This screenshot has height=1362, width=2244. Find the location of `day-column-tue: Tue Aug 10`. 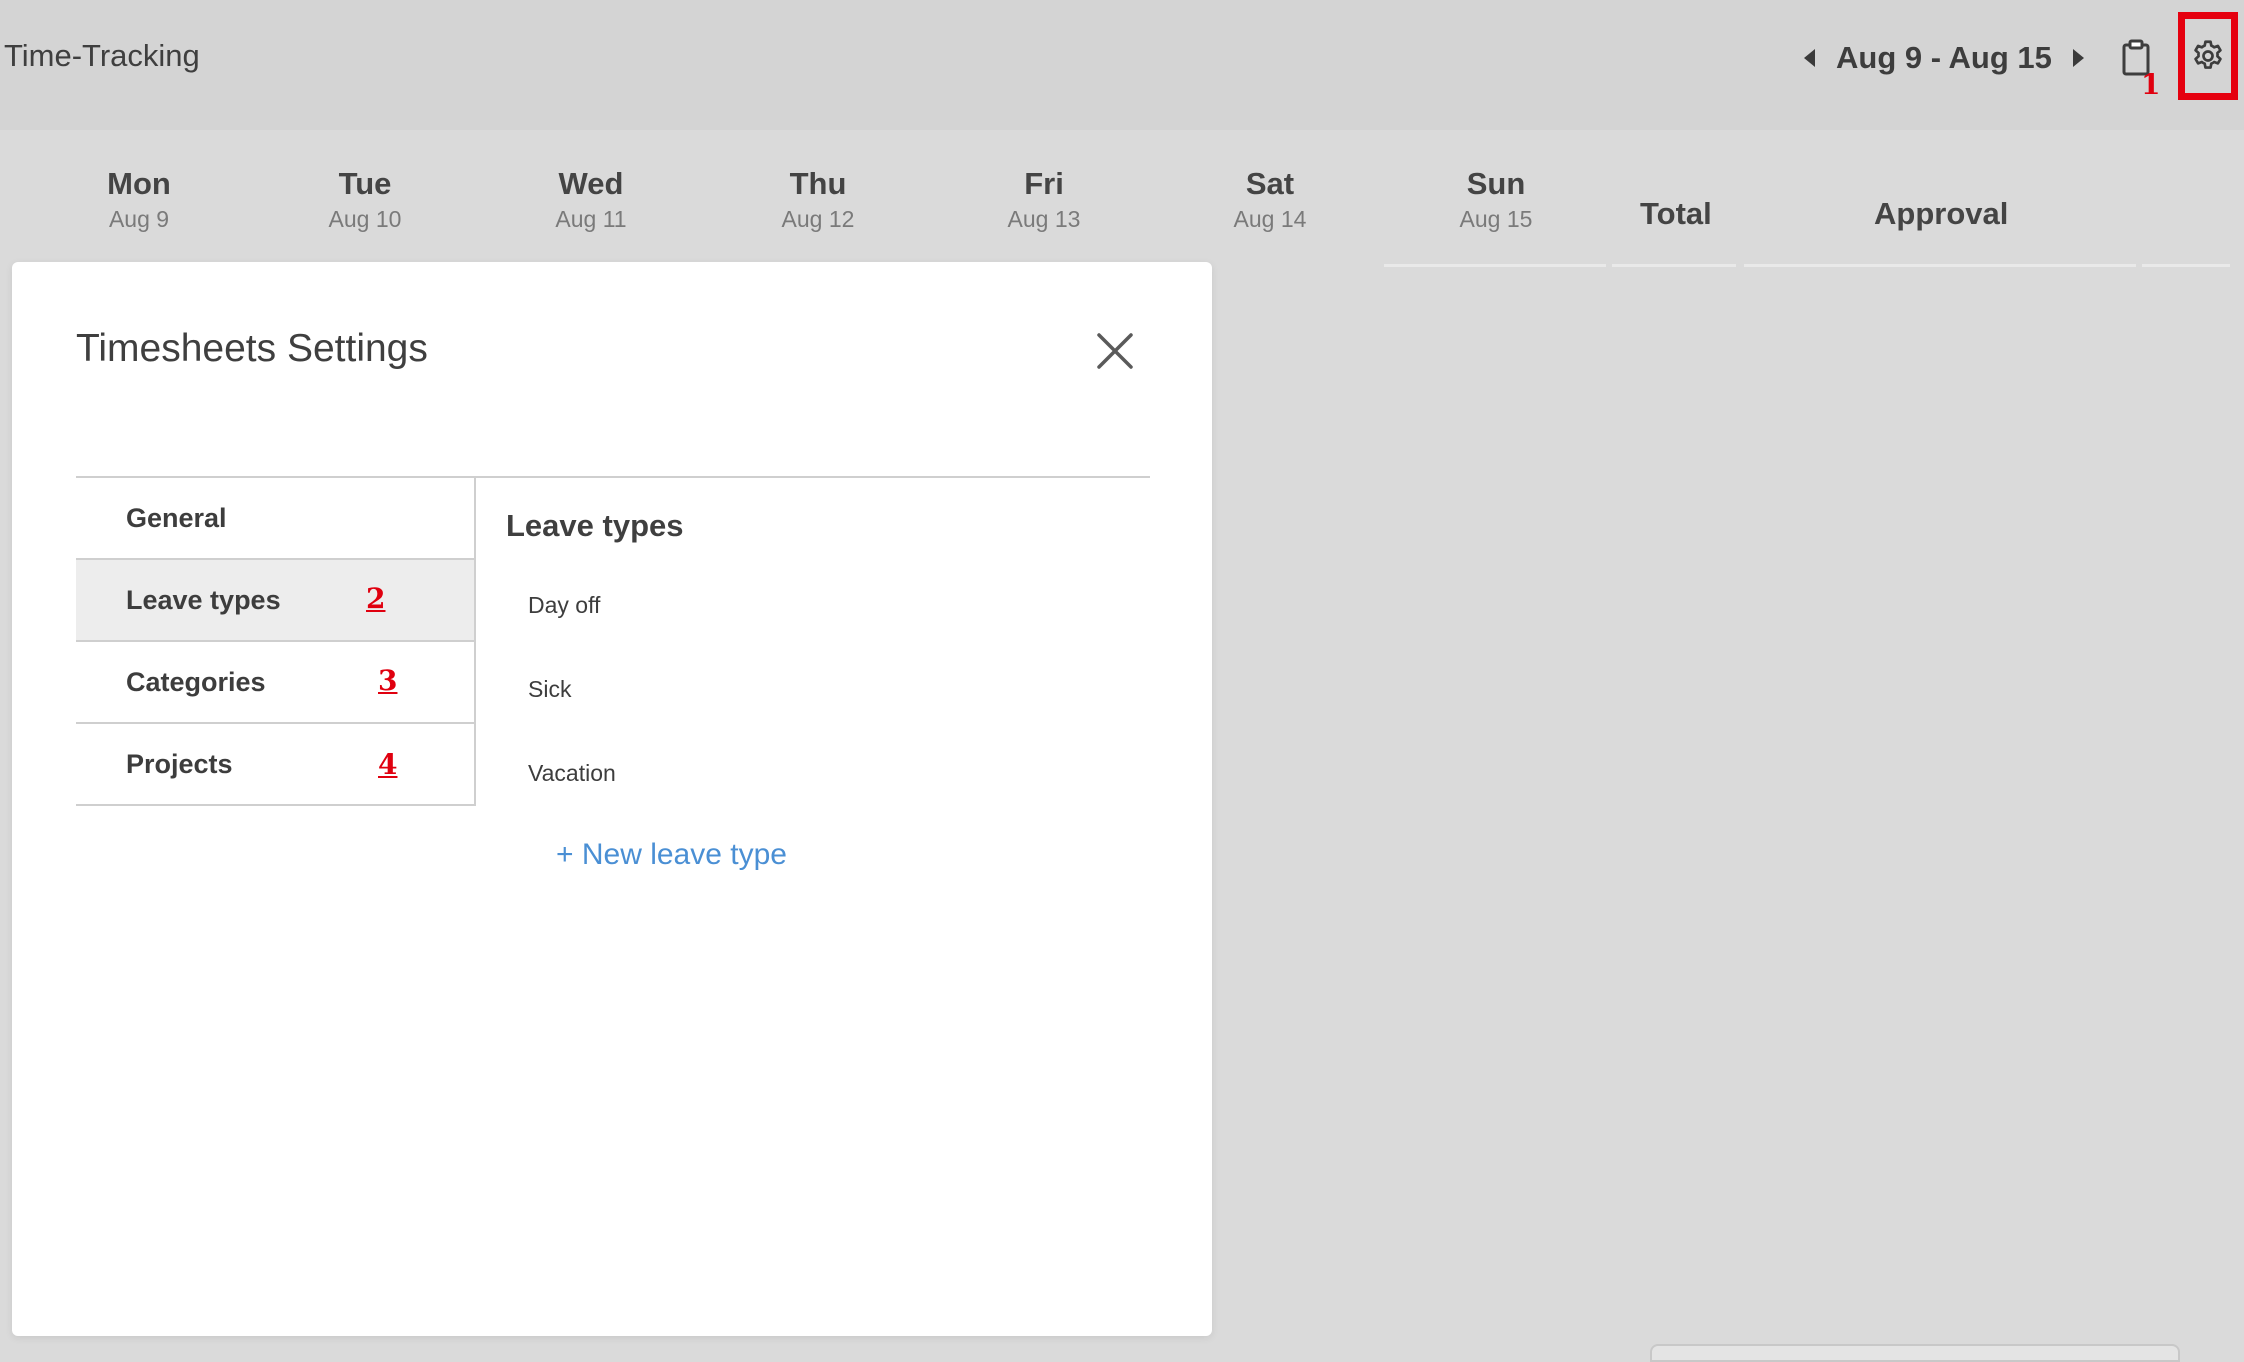

day-column-tue: Tue Aug 10 is located at coordinates (365, 200).